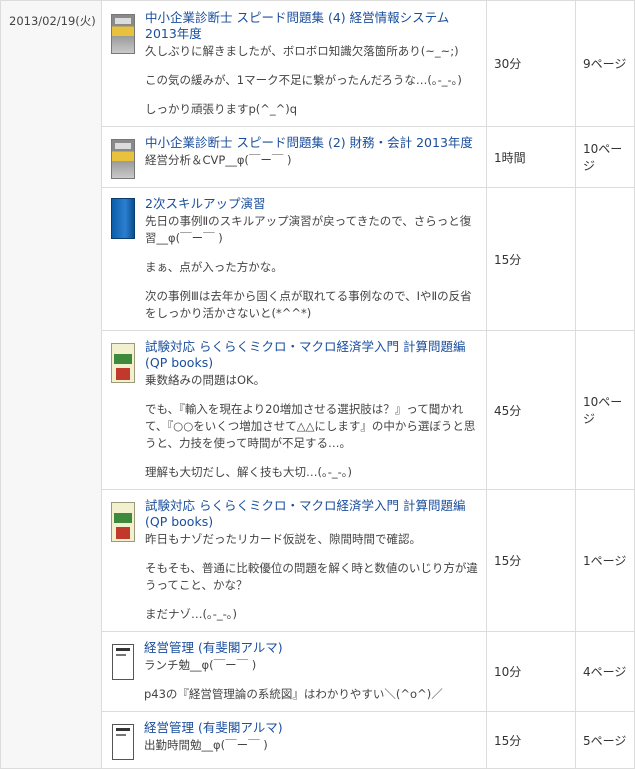 The height and width of the screenshot is (769, 635). What do you see at coordinates (531, 63) in the screenshot?
I see `study-time: 30分` at bounding box center [531, 63].